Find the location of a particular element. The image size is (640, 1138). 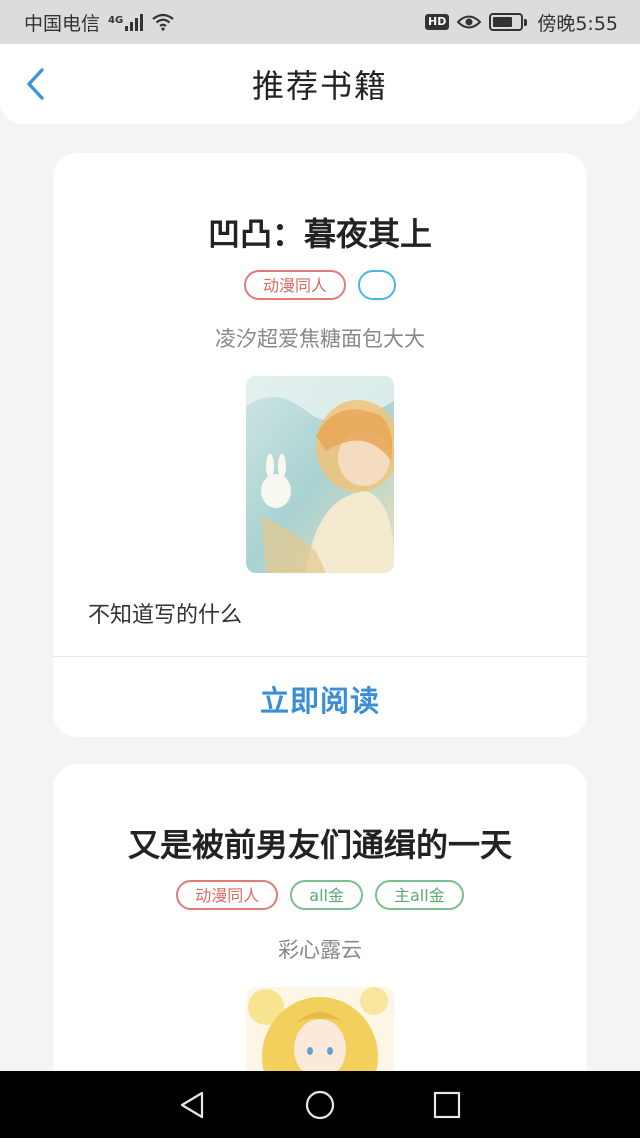

status-time: 傍晚5:55 is located at coordinates (577, 23).